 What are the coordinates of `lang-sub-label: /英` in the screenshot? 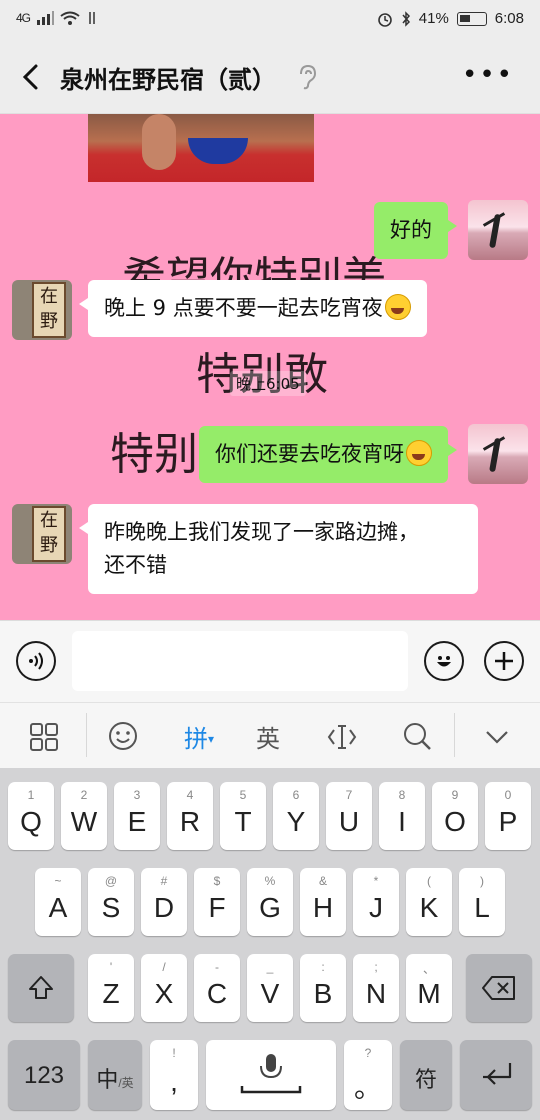 It's located at (126, 1083).